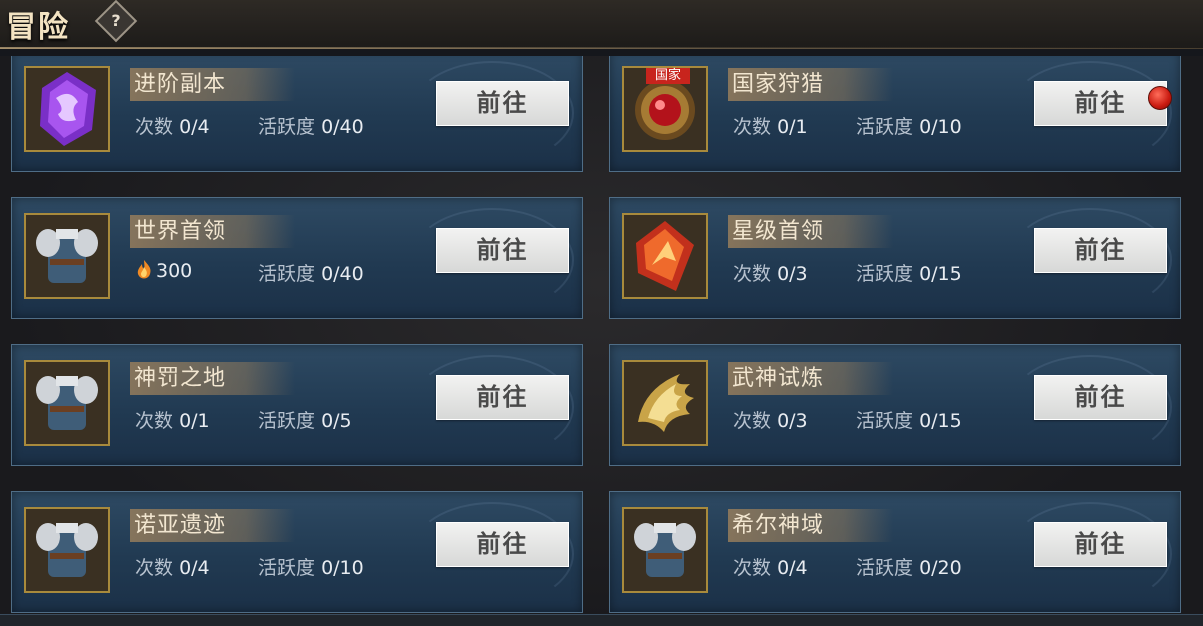 The width and height of the screenshot is (1203, 626). I want to click on card-title: 进阶副本, so click(180, 84).